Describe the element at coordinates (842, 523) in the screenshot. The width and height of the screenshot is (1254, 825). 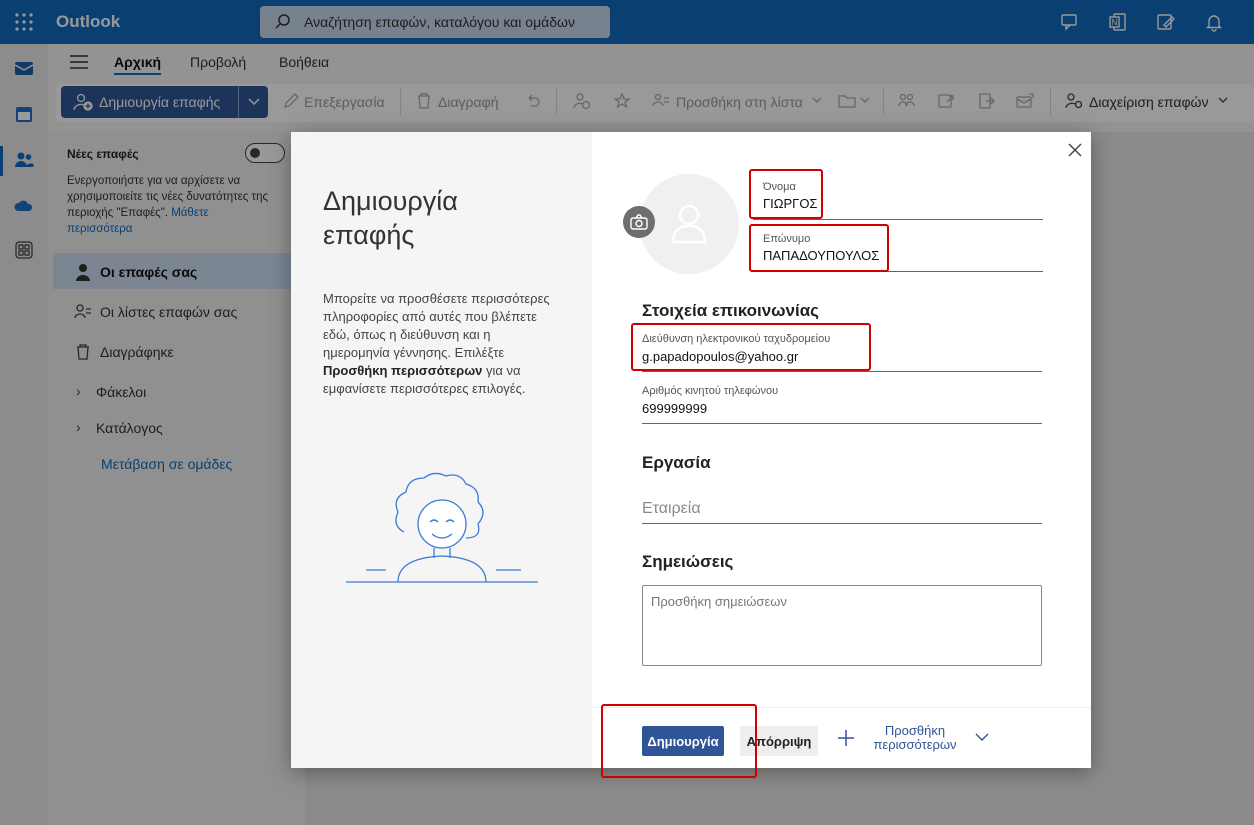
I see `company-underline` at that location.